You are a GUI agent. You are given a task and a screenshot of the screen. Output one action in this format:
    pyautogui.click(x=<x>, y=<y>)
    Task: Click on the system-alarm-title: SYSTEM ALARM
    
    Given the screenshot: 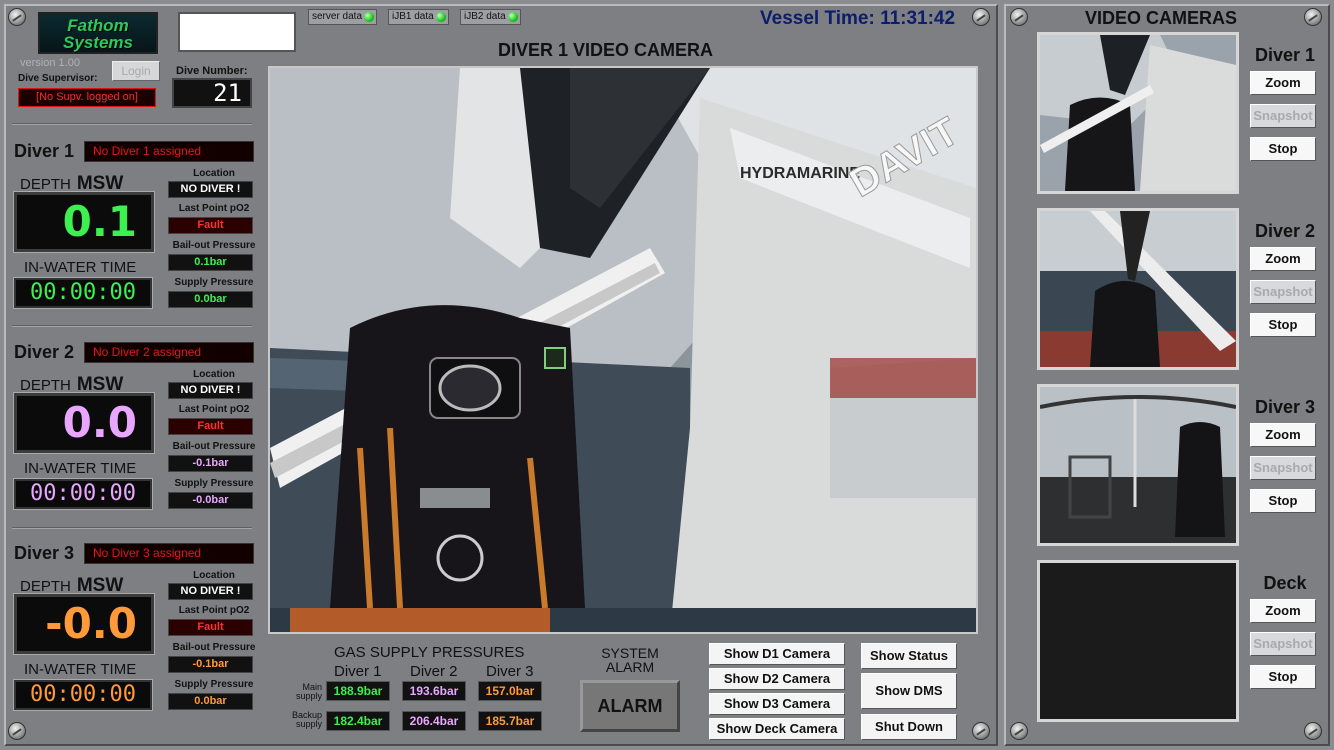 What is the action you would take?
    pyautogui.click(x=630, y=660)
    